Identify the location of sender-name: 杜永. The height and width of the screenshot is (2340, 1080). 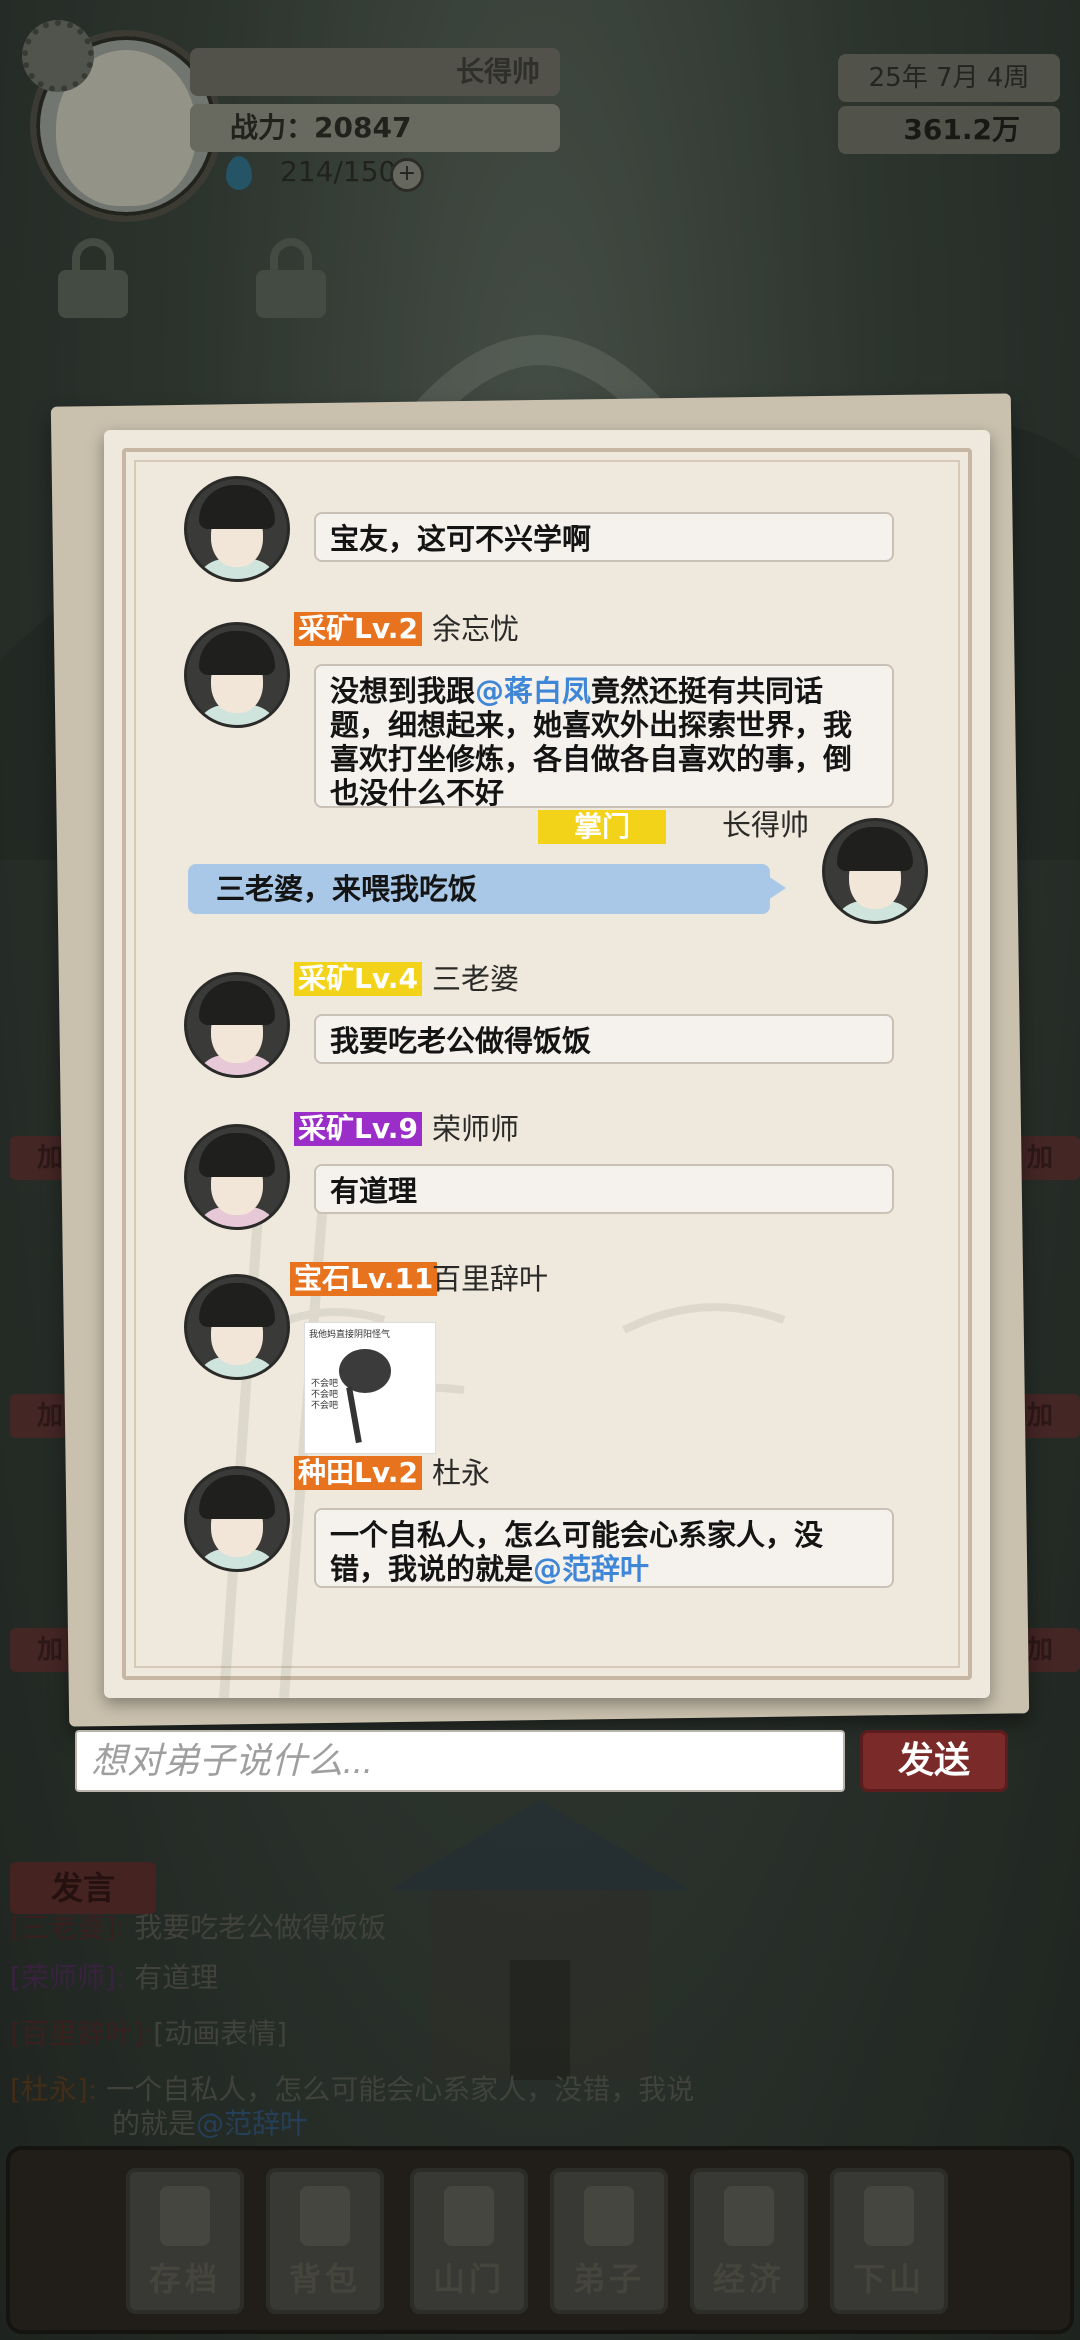
(461, 1473).